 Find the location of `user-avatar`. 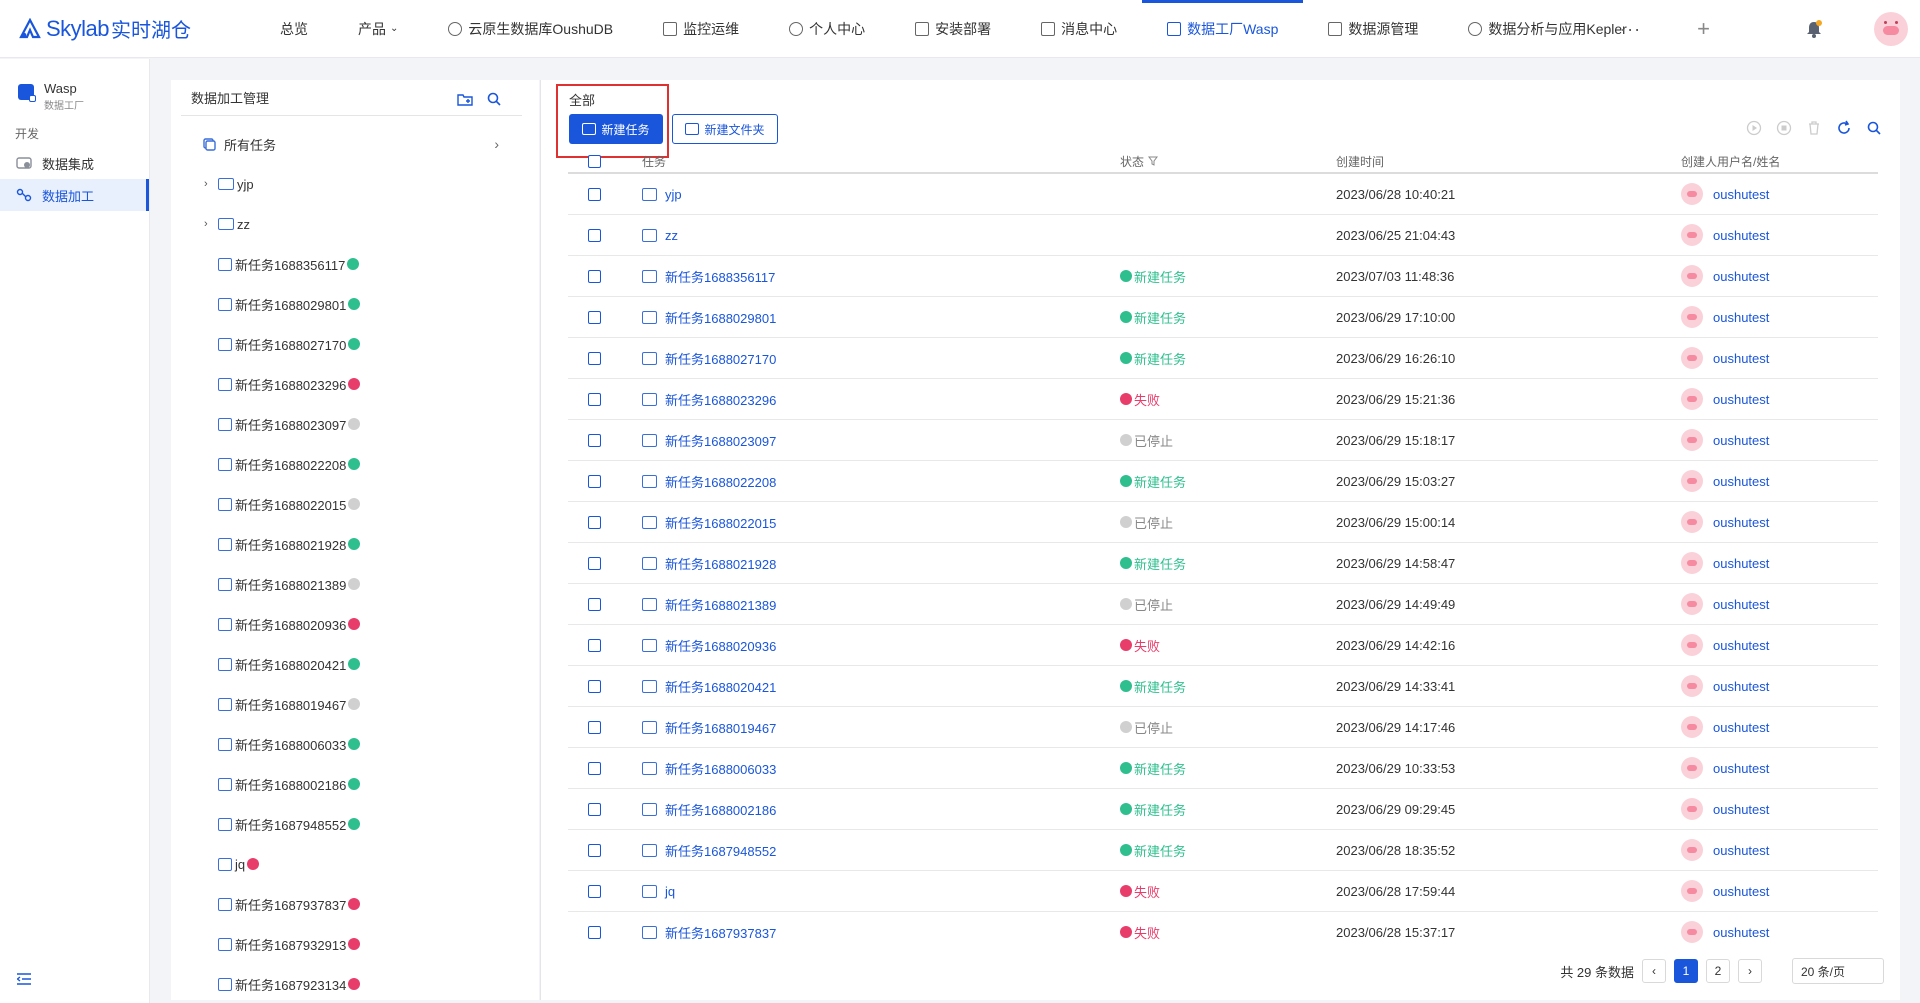

user-avatar is located at coordinates (1891, 29).